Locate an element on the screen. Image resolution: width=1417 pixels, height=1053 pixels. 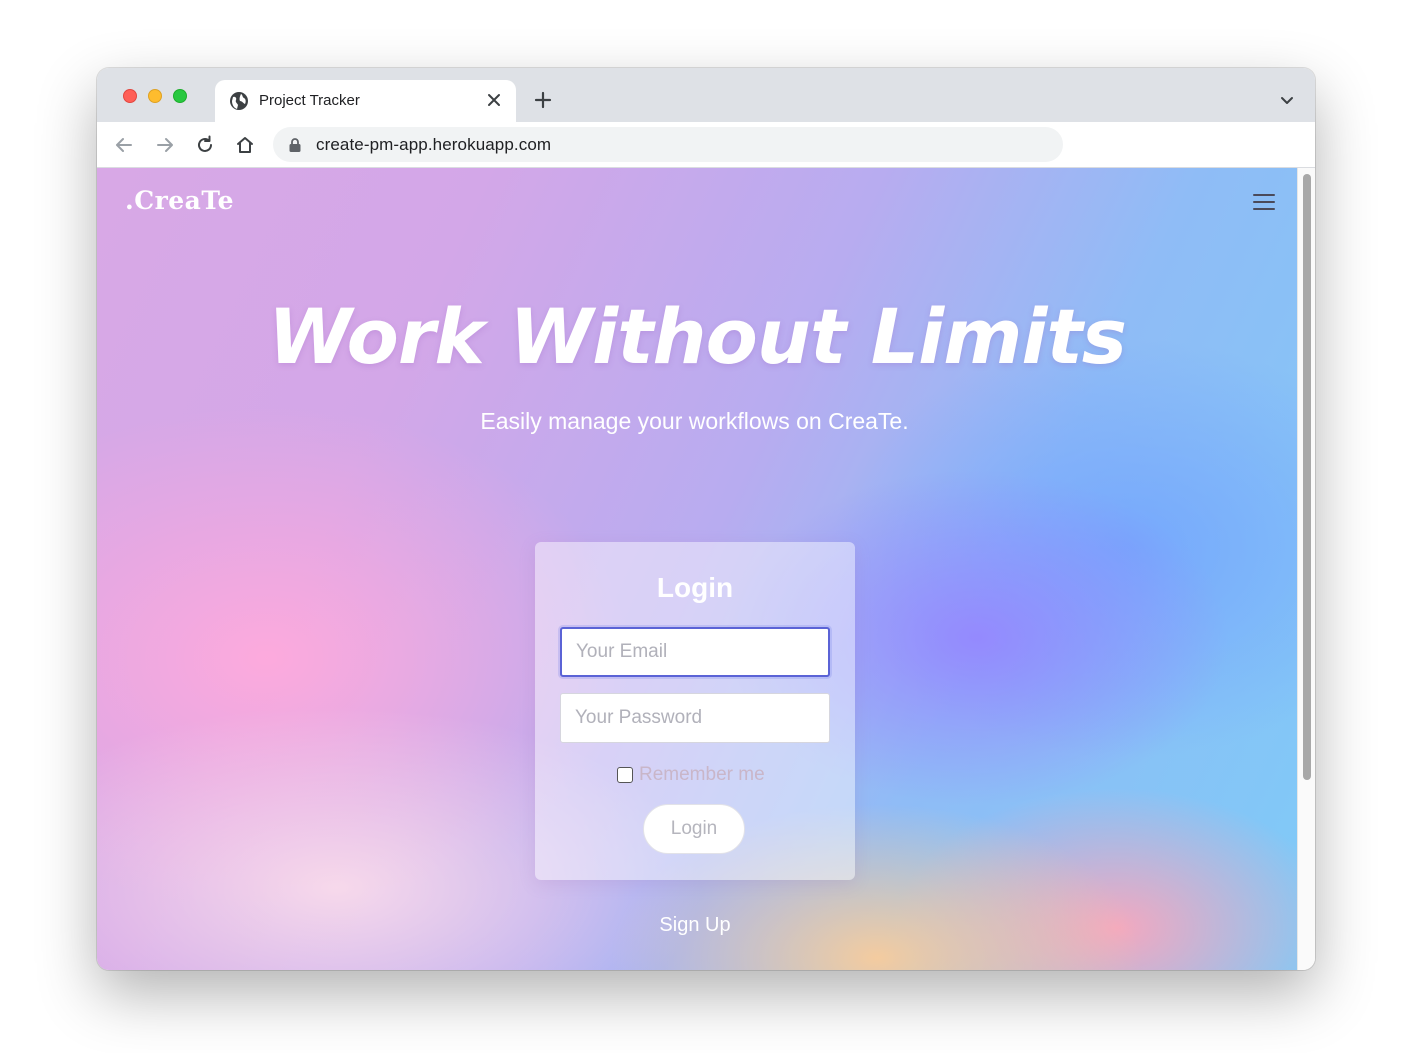
hero-subtitle: Easily manage your workflows on CreaTe. is located at coordinates (694, 421).